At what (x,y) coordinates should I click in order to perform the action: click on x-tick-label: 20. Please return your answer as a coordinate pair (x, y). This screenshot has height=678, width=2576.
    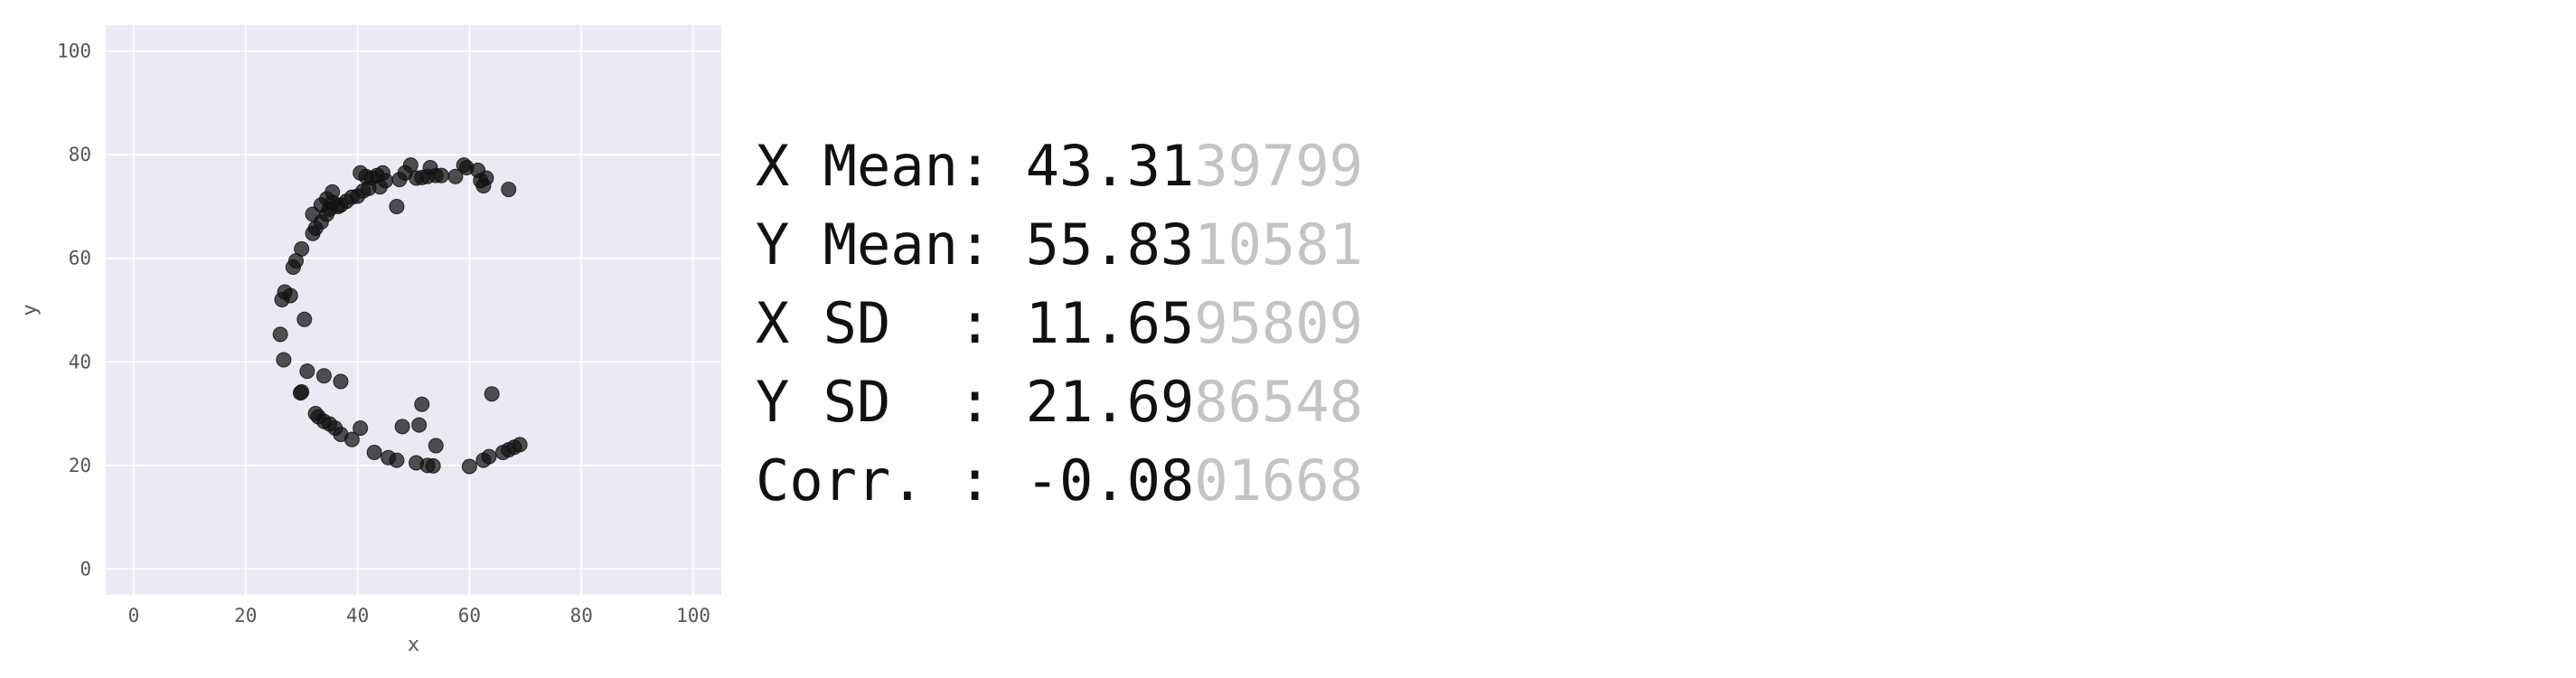
    Looking at the image, I should click on (246, 615).